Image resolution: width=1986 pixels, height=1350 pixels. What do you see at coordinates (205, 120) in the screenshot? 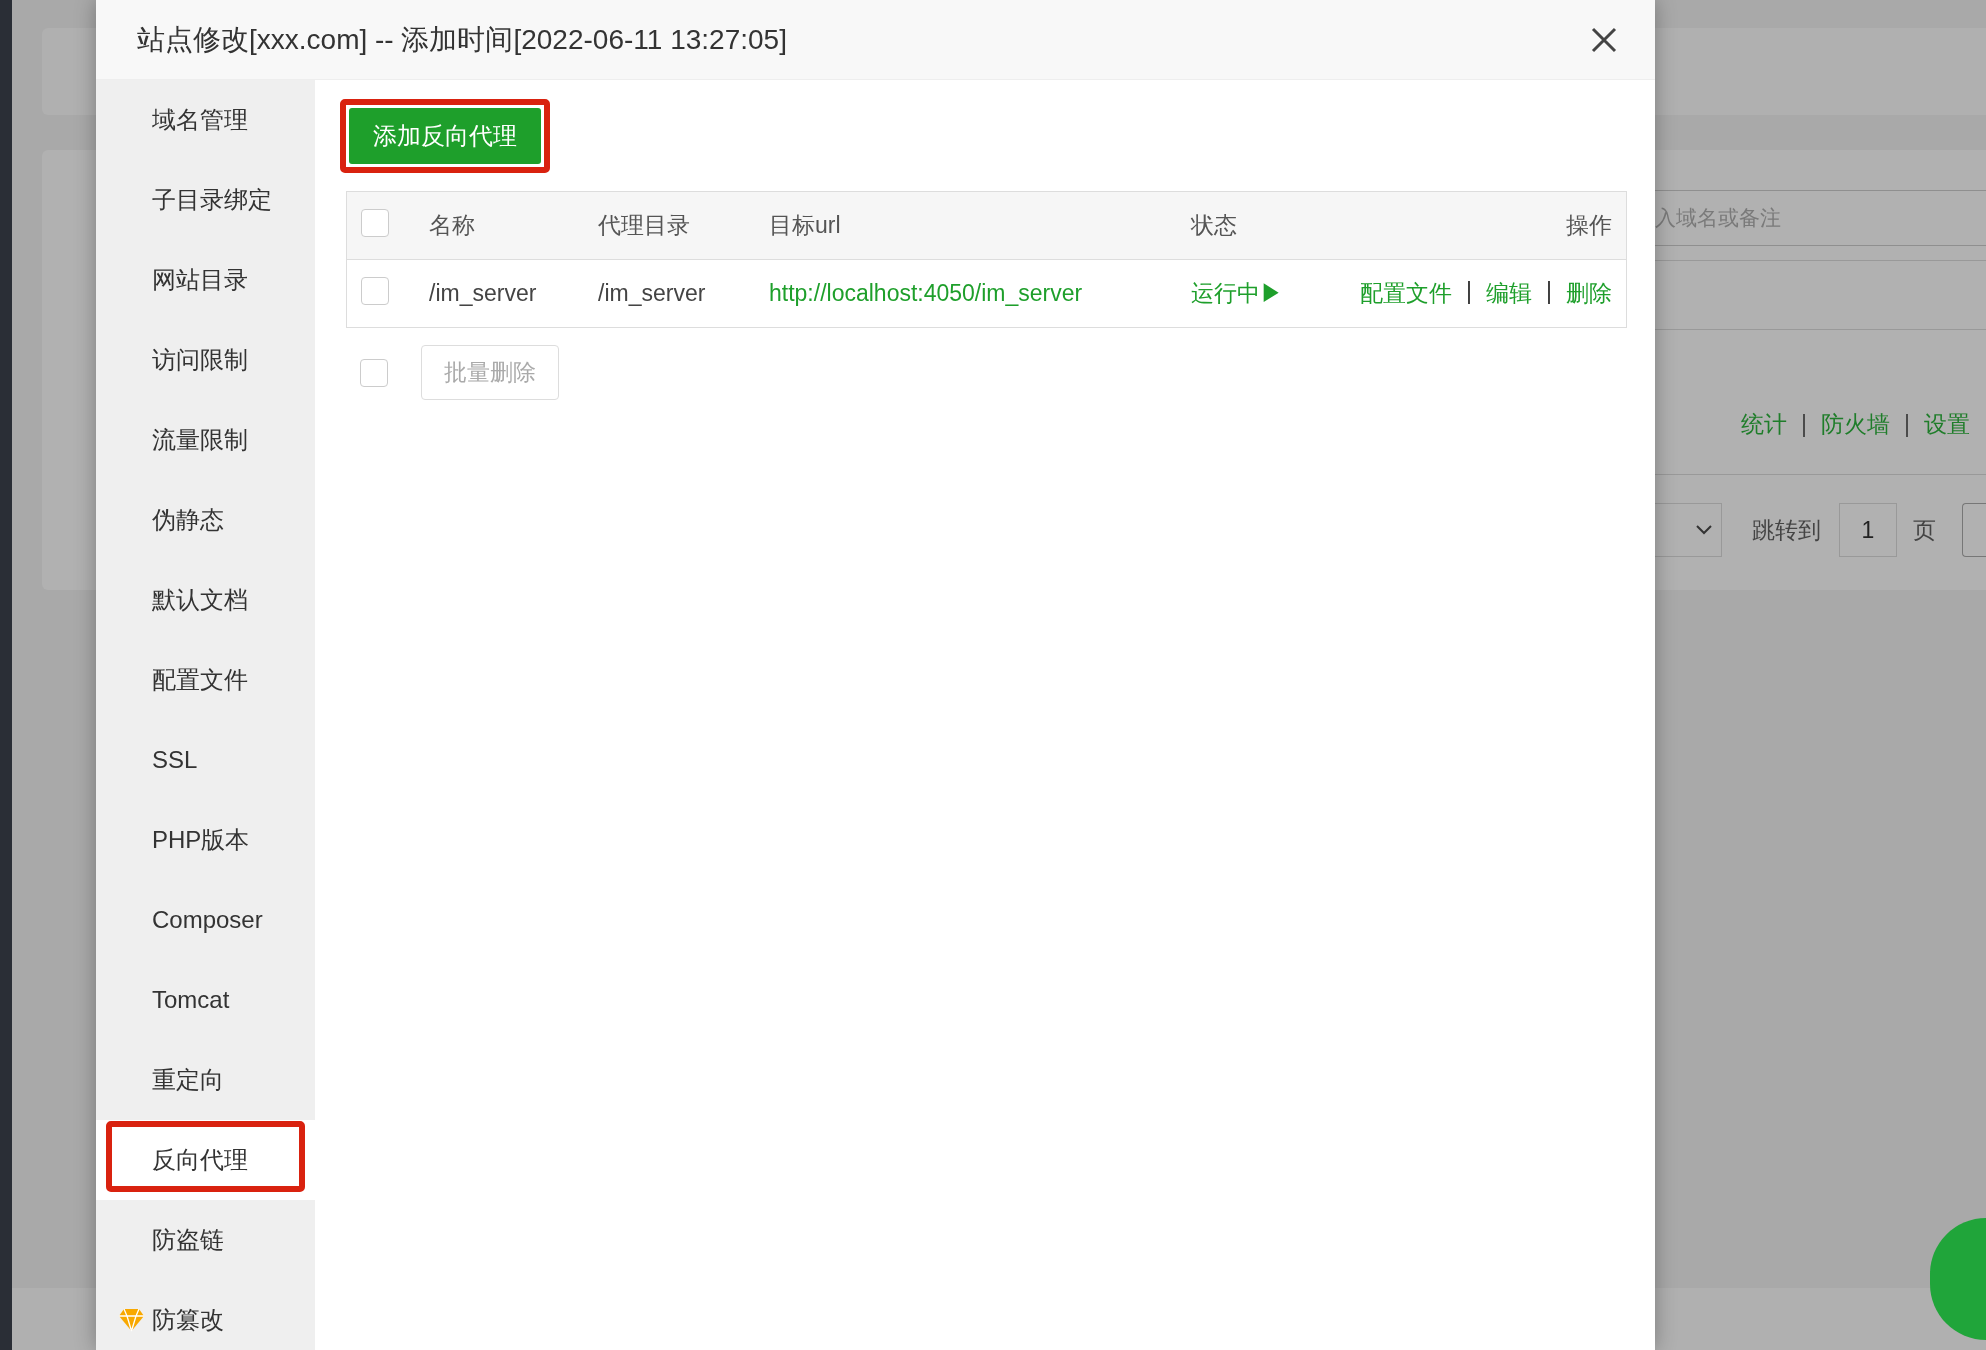
I see `sidebar-item: 域名管理` at bounding box center [205, 120].